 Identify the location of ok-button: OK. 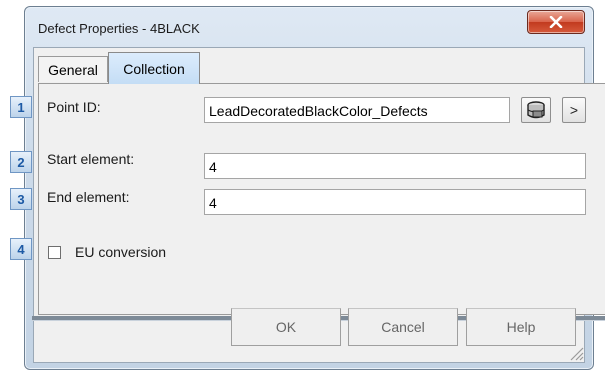
(286, 327).